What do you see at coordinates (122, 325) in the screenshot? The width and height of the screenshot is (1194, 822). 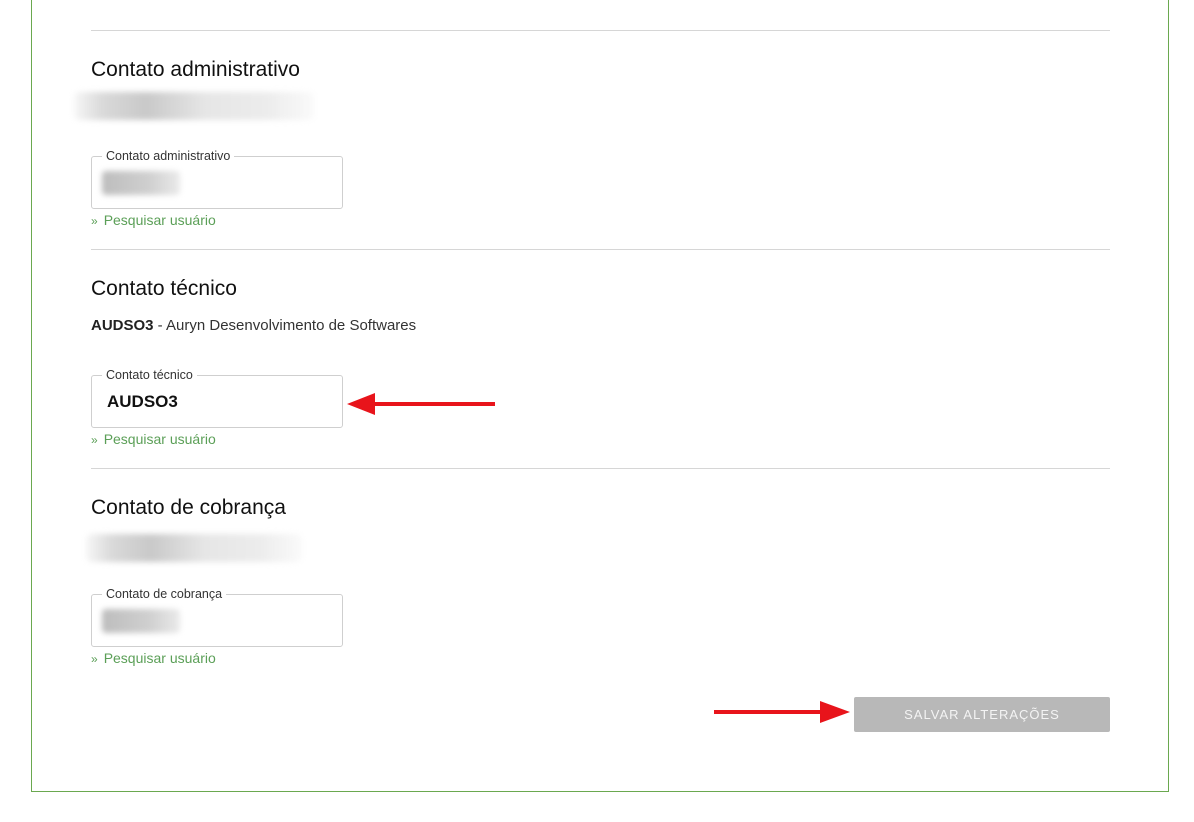 I see `technical-summary-code: AUDSO3` at bounding box center [122, 325].